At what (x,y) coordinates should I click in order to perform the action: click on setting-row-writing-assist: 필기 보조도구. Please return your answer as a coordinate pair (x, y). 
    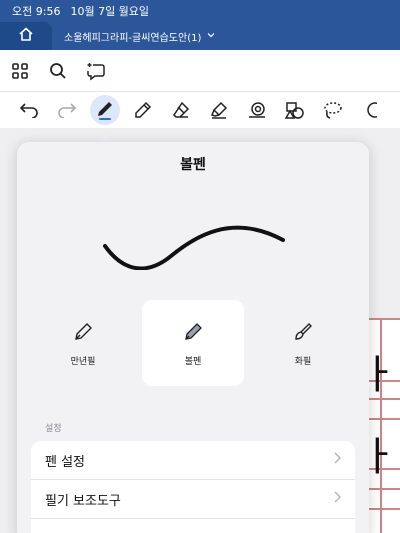
    Looking at the image, I should click on (193, 499).